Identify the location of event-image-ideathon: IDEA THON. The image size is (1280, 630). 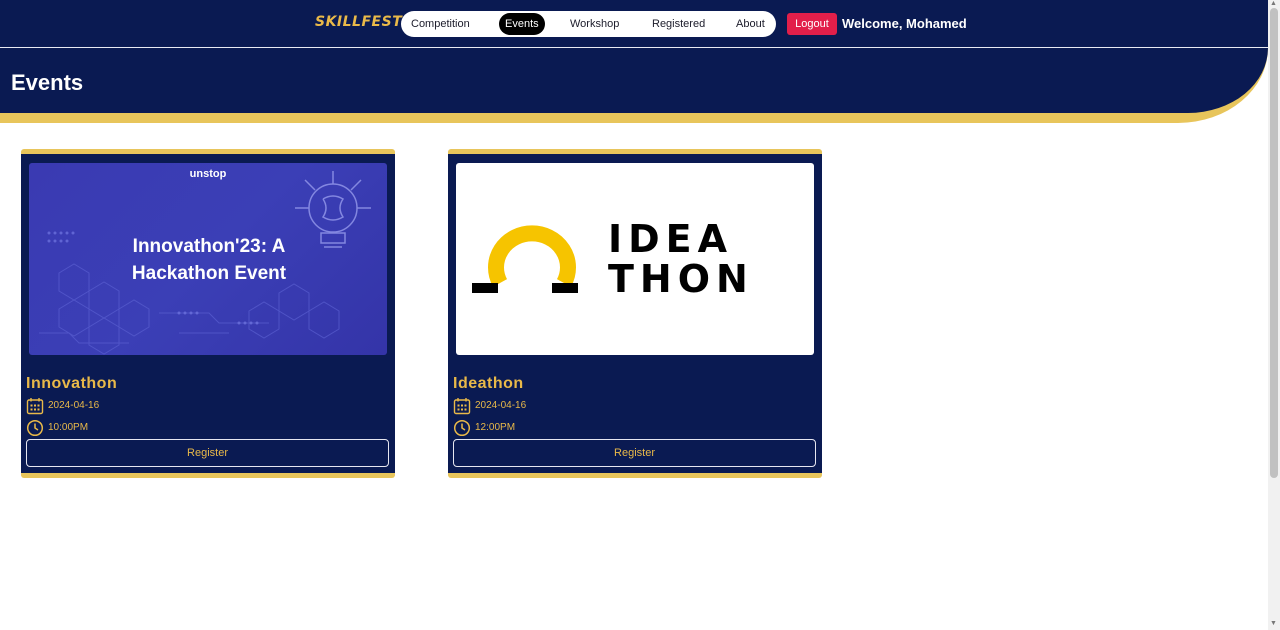
(635, 259).